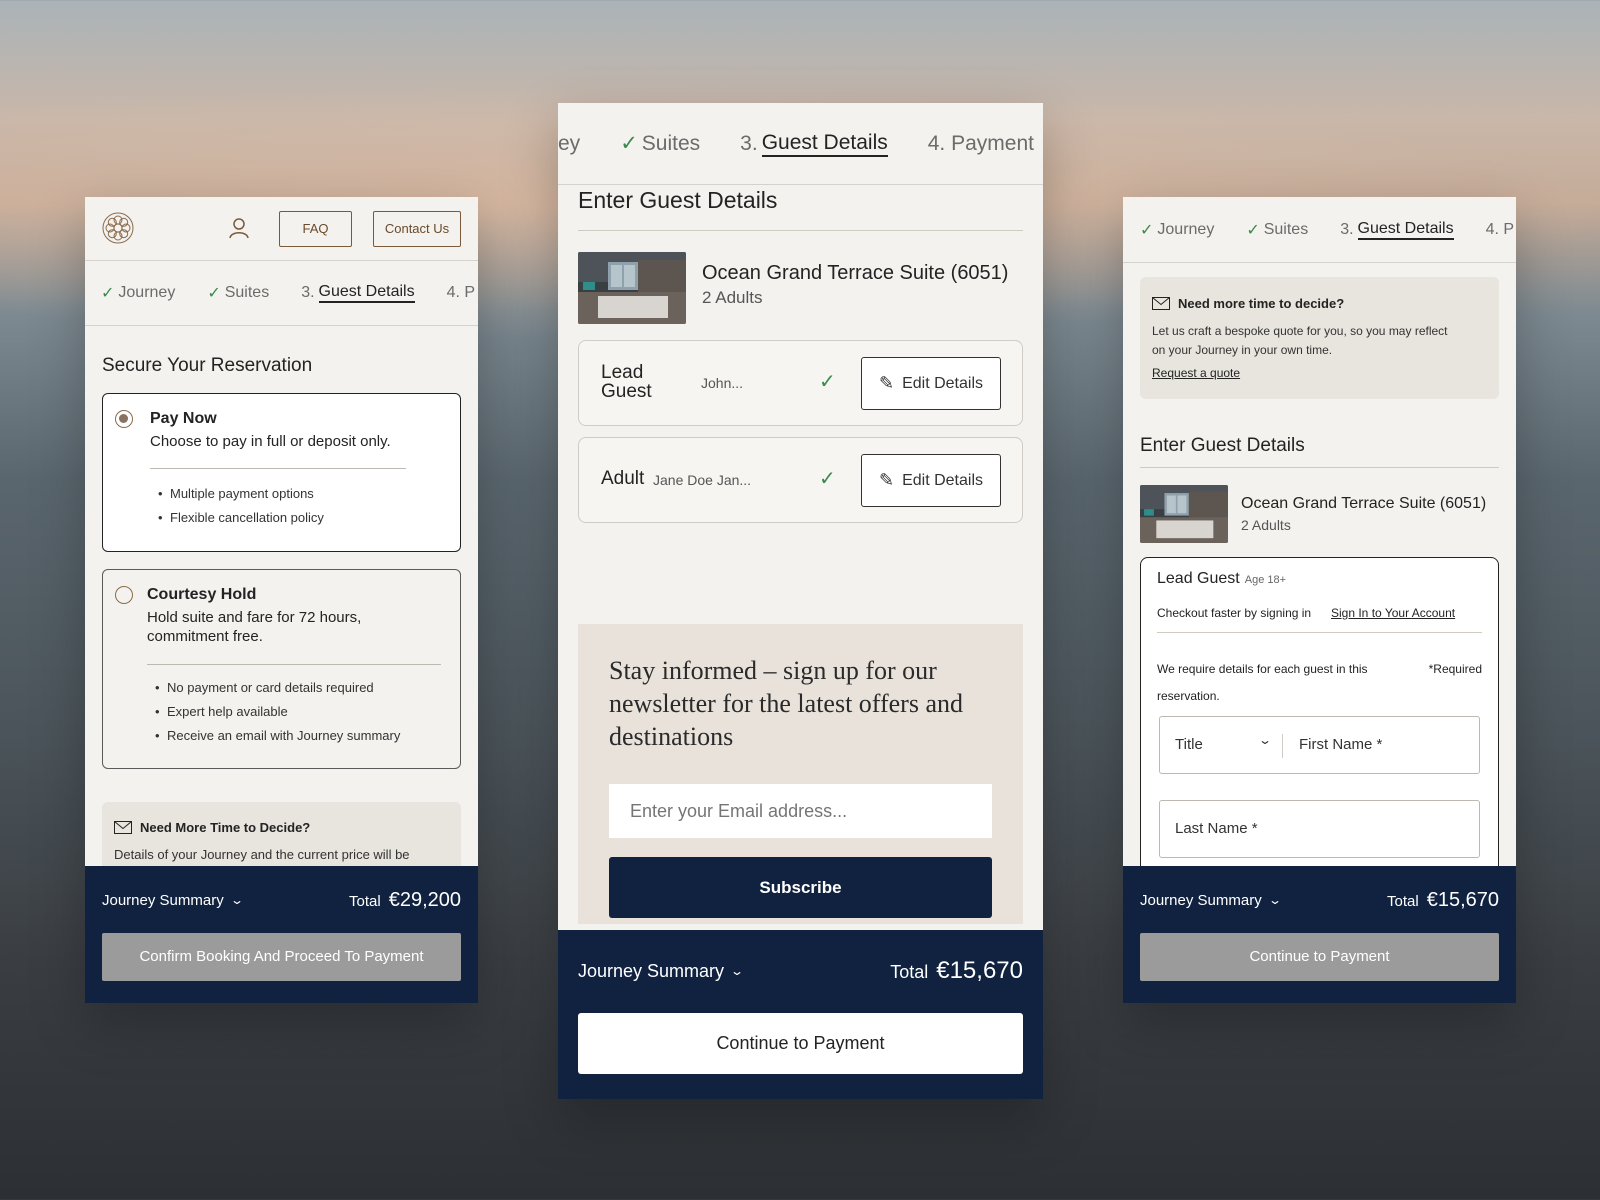  I want to click on option-description: Choose to pay in full or deposit only., so click(270, 441).